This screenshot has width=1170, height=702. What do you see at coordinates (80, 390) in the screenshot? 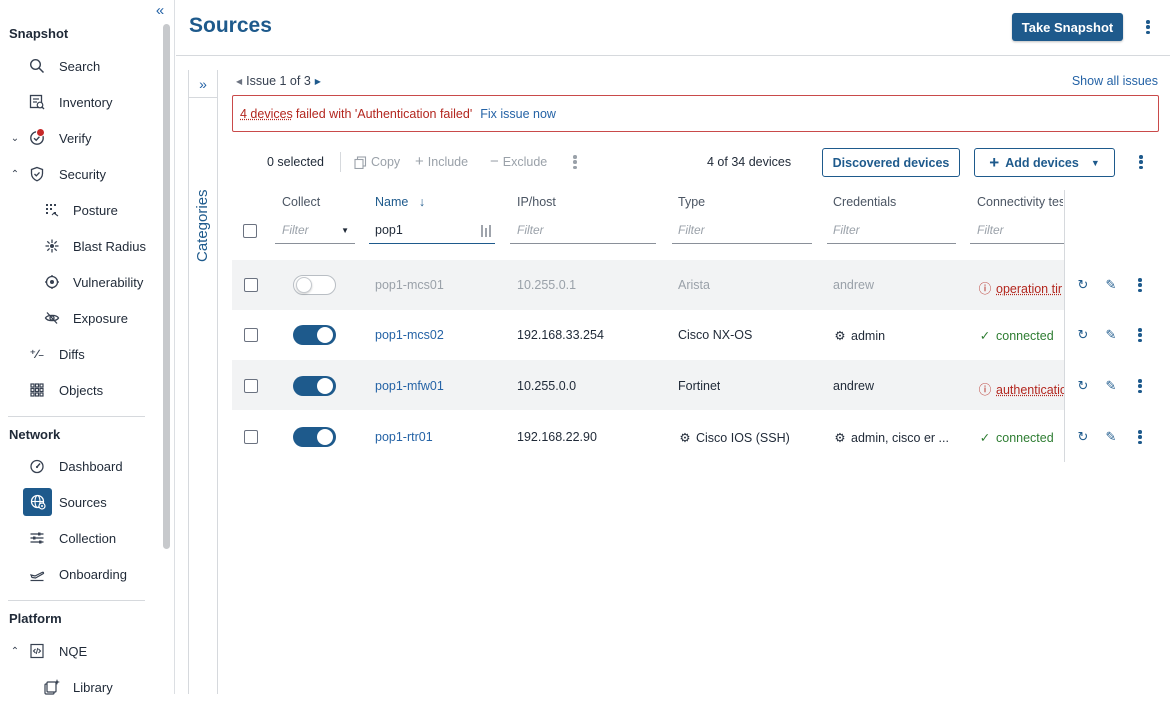
I see `sidebar-item-objects: Objects` at bounding box center [80, 390].